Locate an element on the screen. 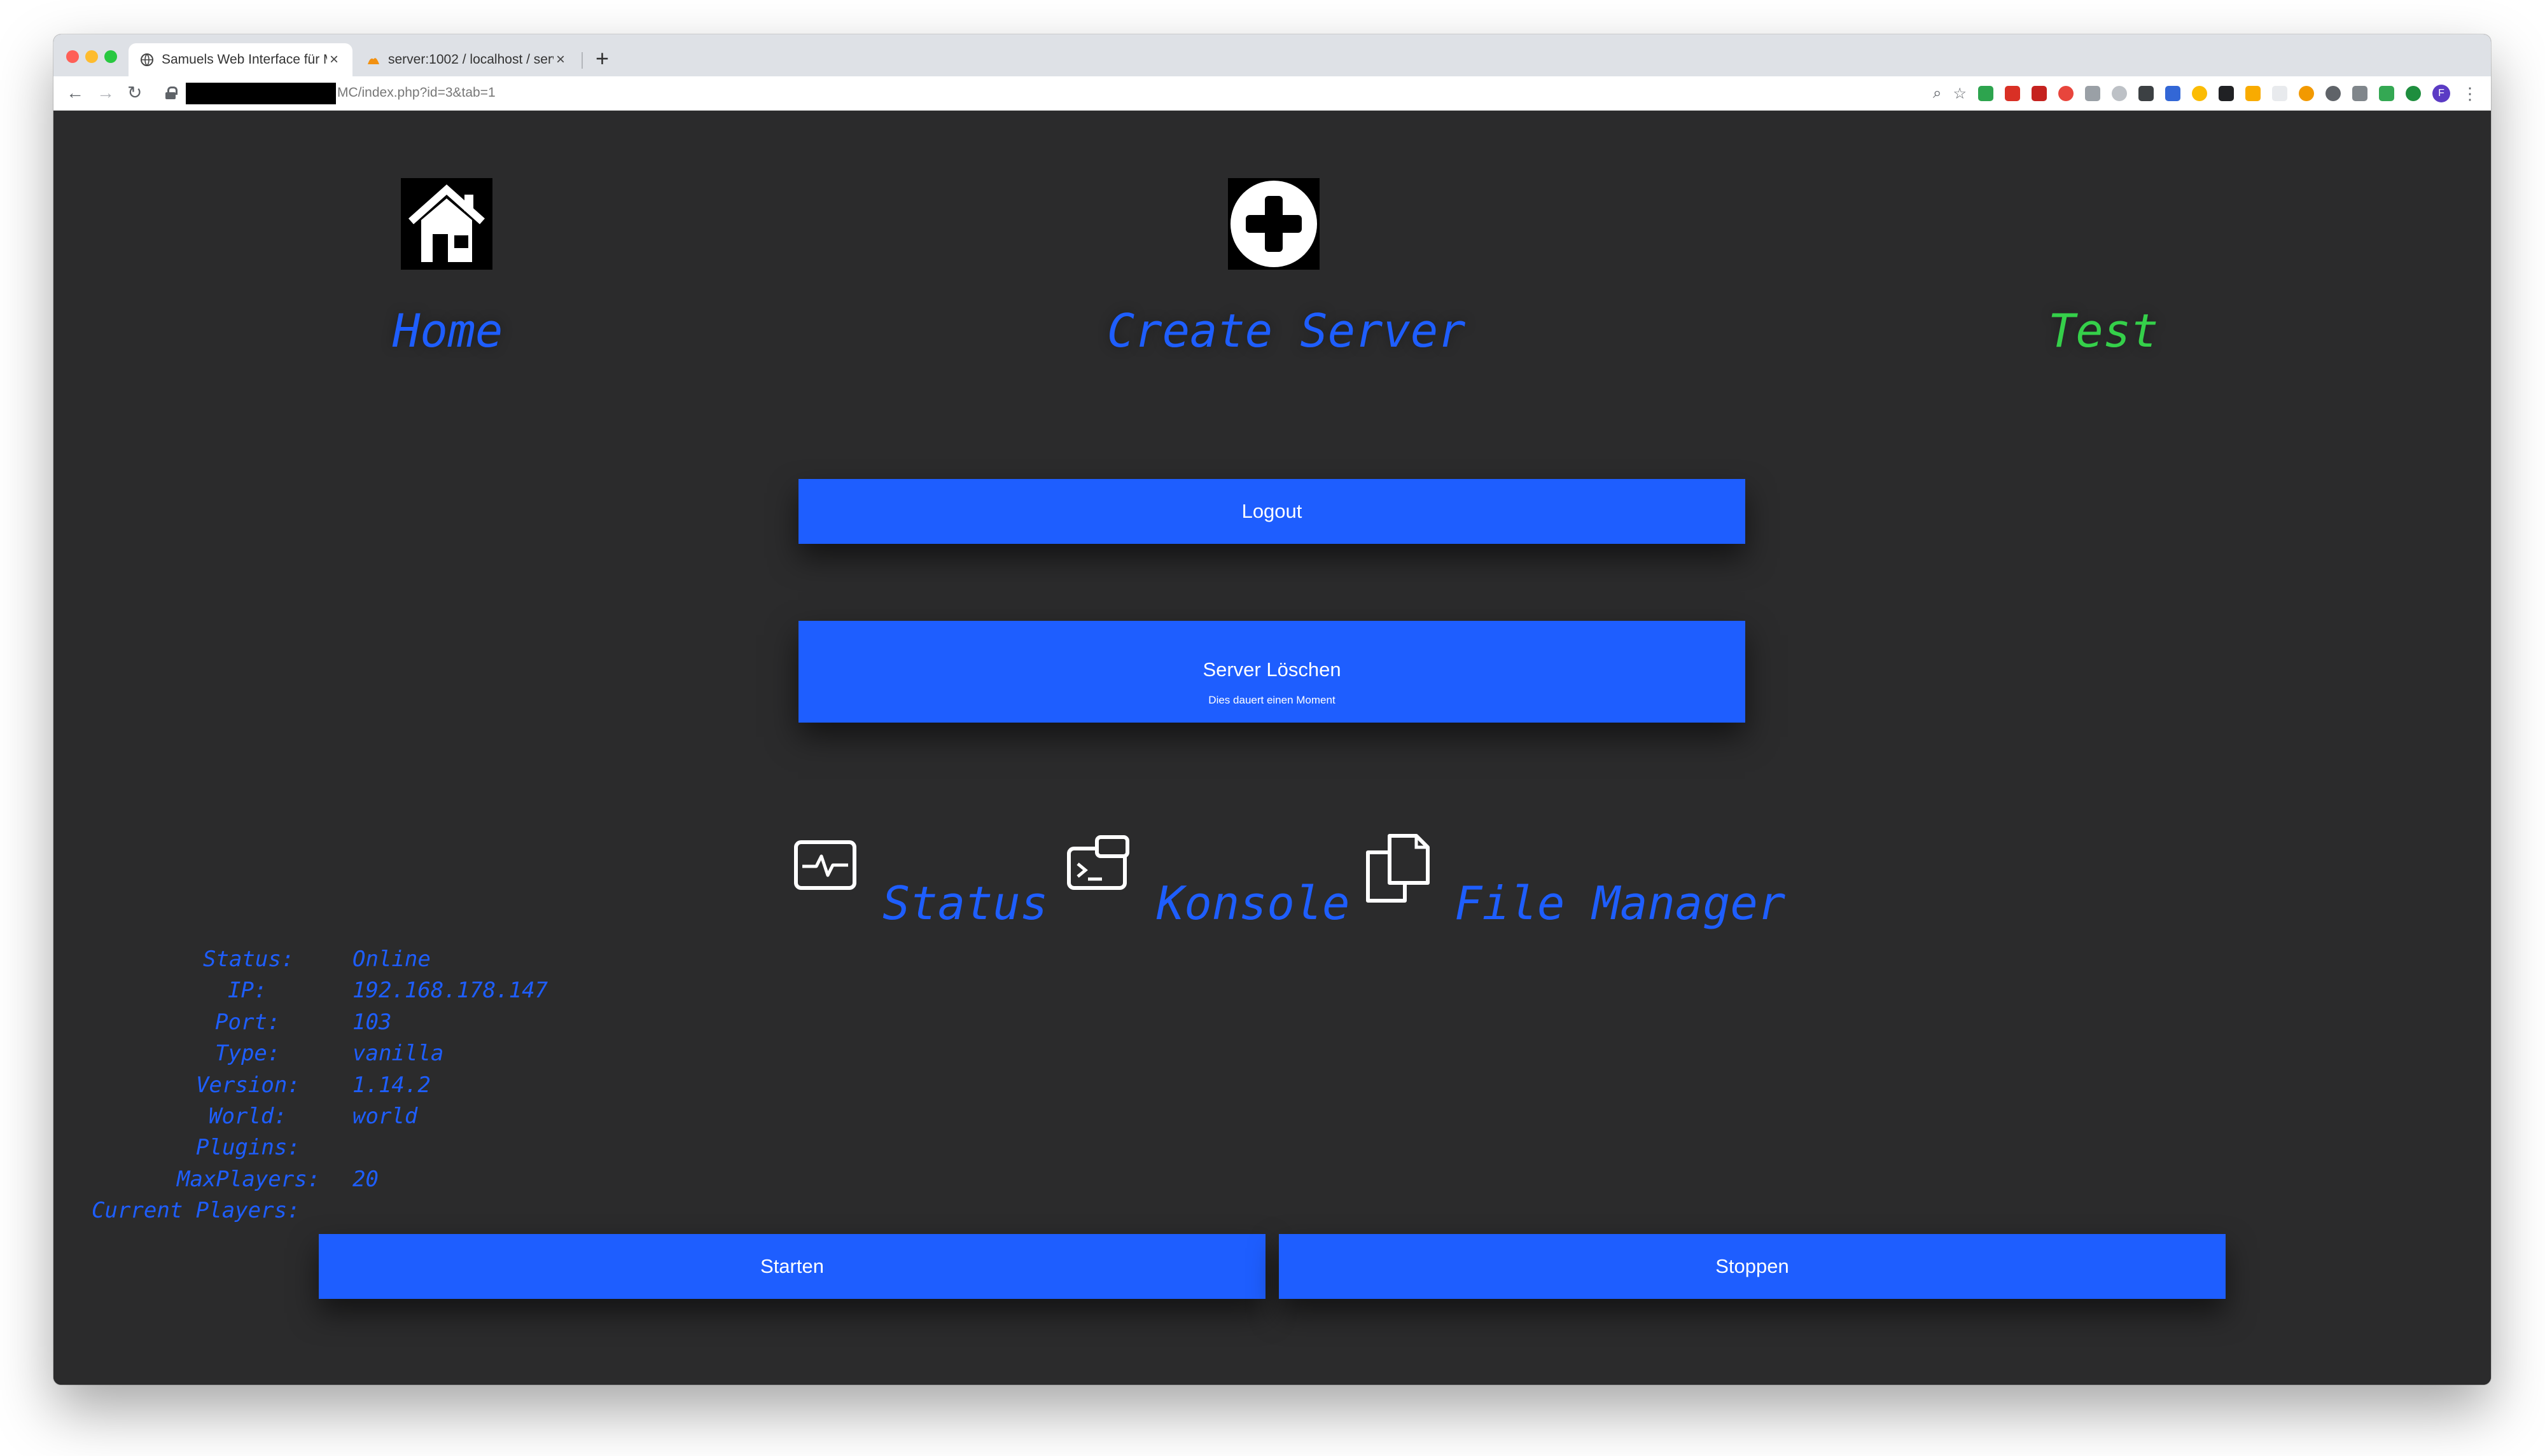 This screenshot has height=1456, width=2545. info-row-current-players: Current Players: is located at coordinates (378, 1213).